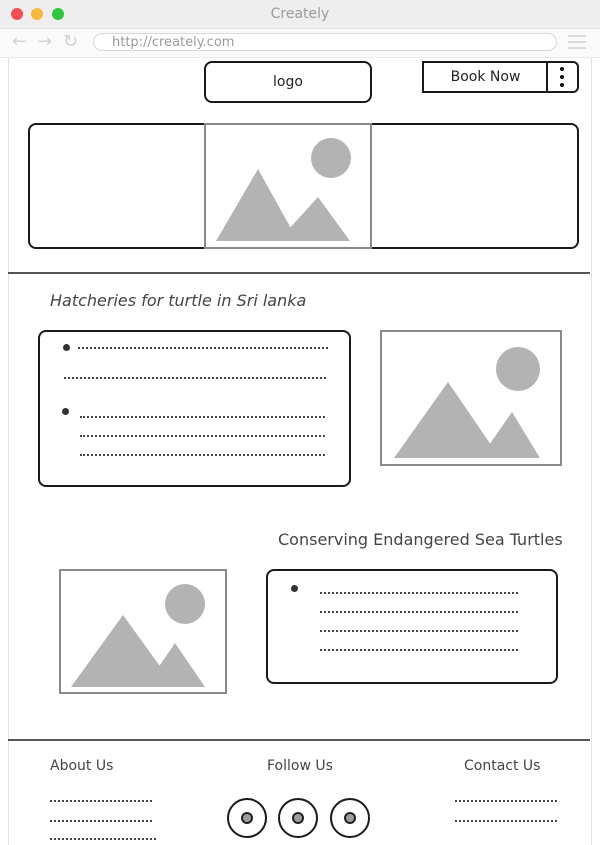  Describe the element at coordinates (19, 42) in the screenshot. I see `back-arrow-icon: ←` at that location.